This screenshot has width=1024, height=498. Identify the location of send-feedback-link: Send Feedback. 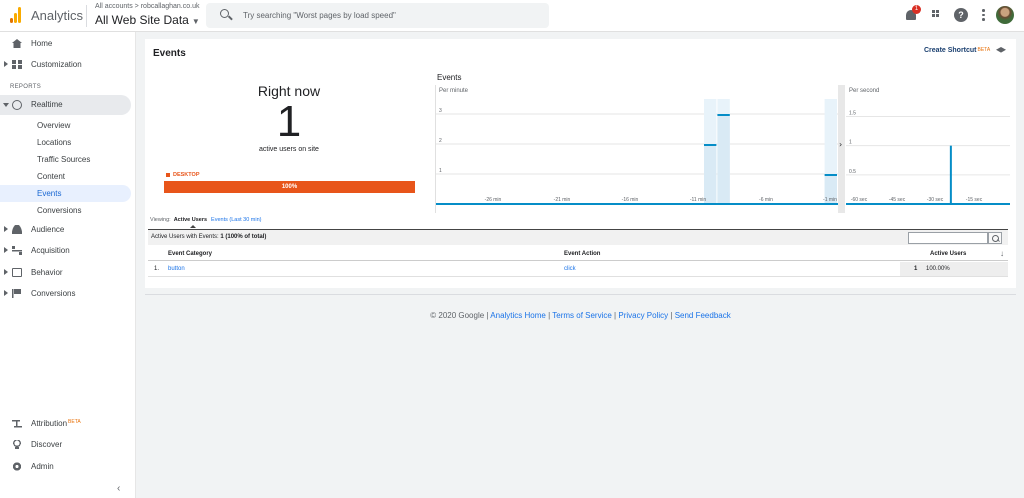
(703, 315).